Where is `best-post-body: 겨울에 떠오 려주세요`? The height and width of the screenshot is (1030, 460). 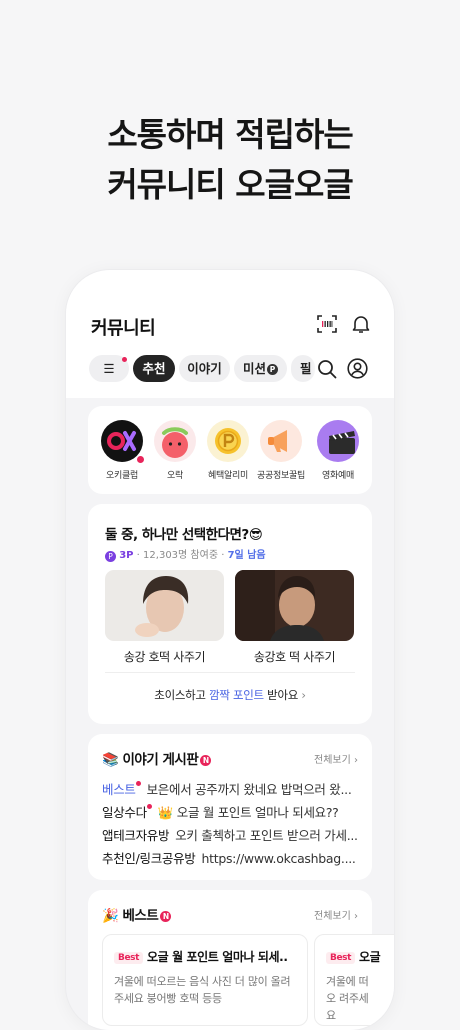 best-post-body: 겨울에 떠오 려주세요 is located at coordinates (347, 998).